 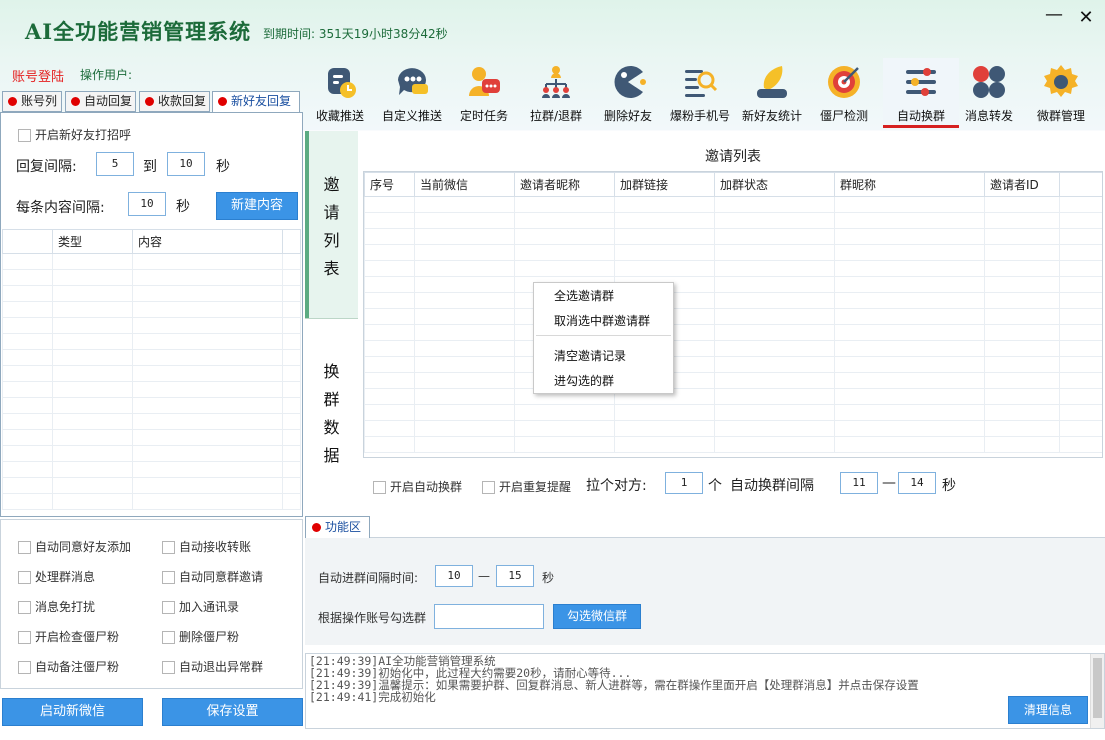 I want to click on column-header: 加群状态, so click(x=774, y=184).